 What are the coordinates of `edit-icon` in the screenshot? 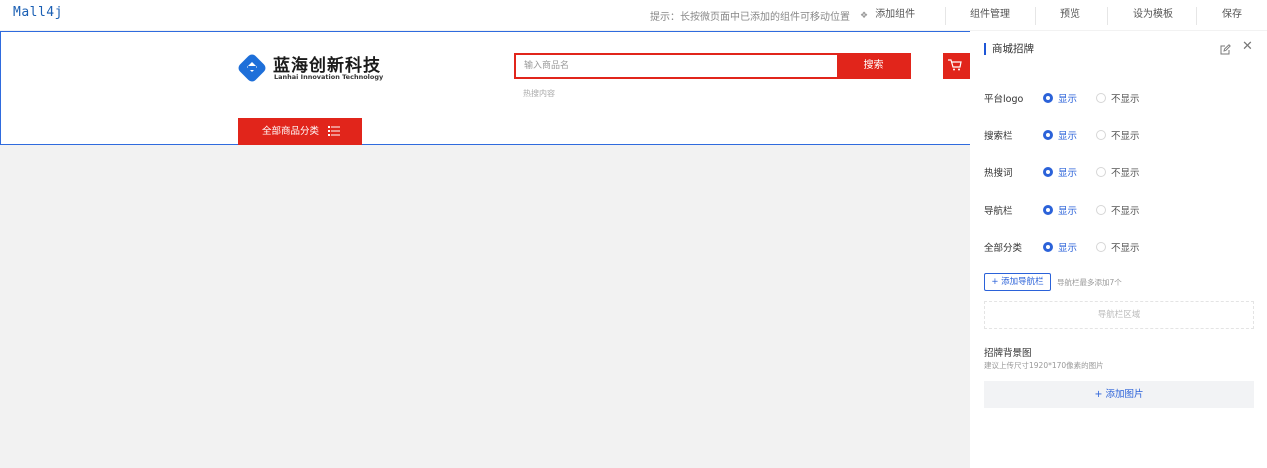 It's located at (1225, 49).